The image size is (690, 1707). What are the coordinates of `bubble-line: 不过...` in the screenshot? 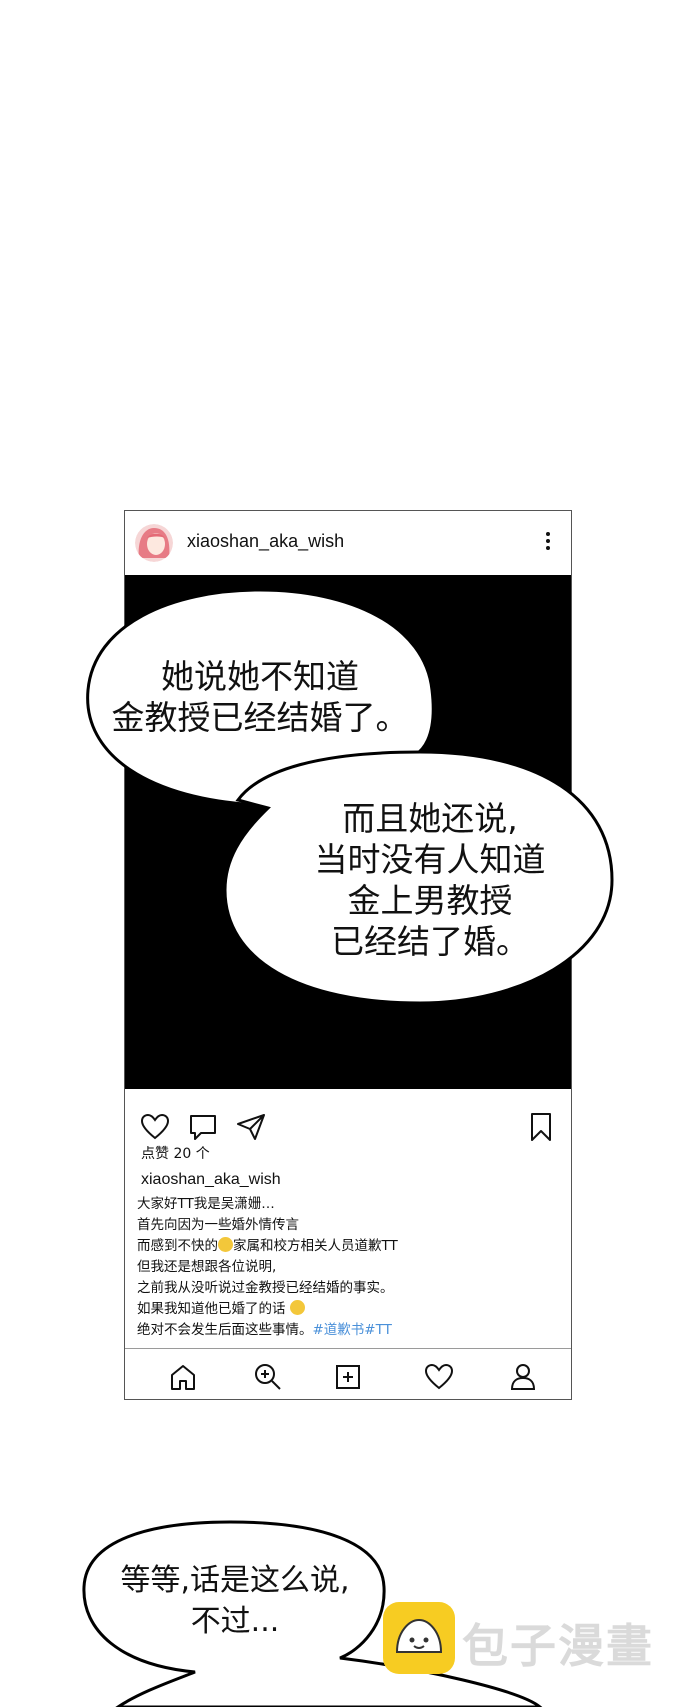 It's located at (235, 1621).